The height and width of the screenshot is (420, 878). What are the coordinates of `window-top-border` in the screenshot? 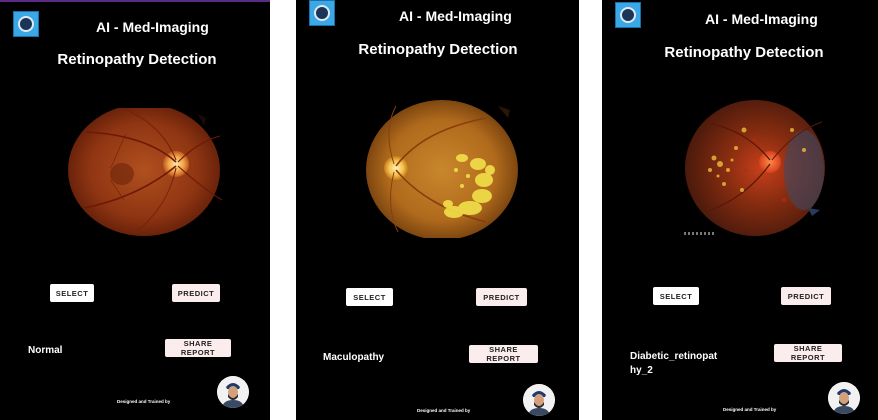 It's located at (135, 1).